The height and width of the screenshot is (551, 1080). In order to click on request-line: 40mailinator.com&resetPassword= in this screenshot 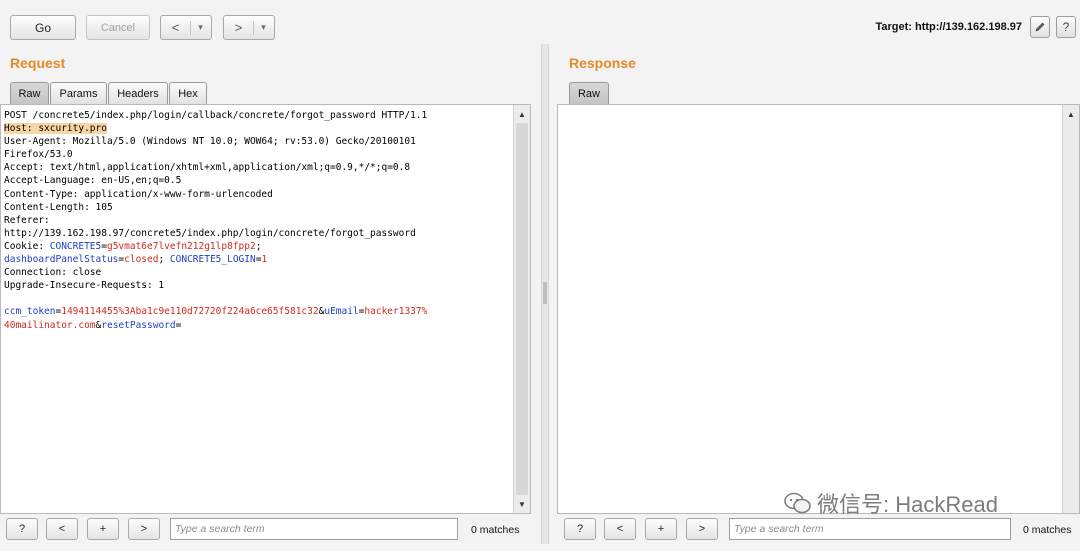, I will do `click(258, 325)`.